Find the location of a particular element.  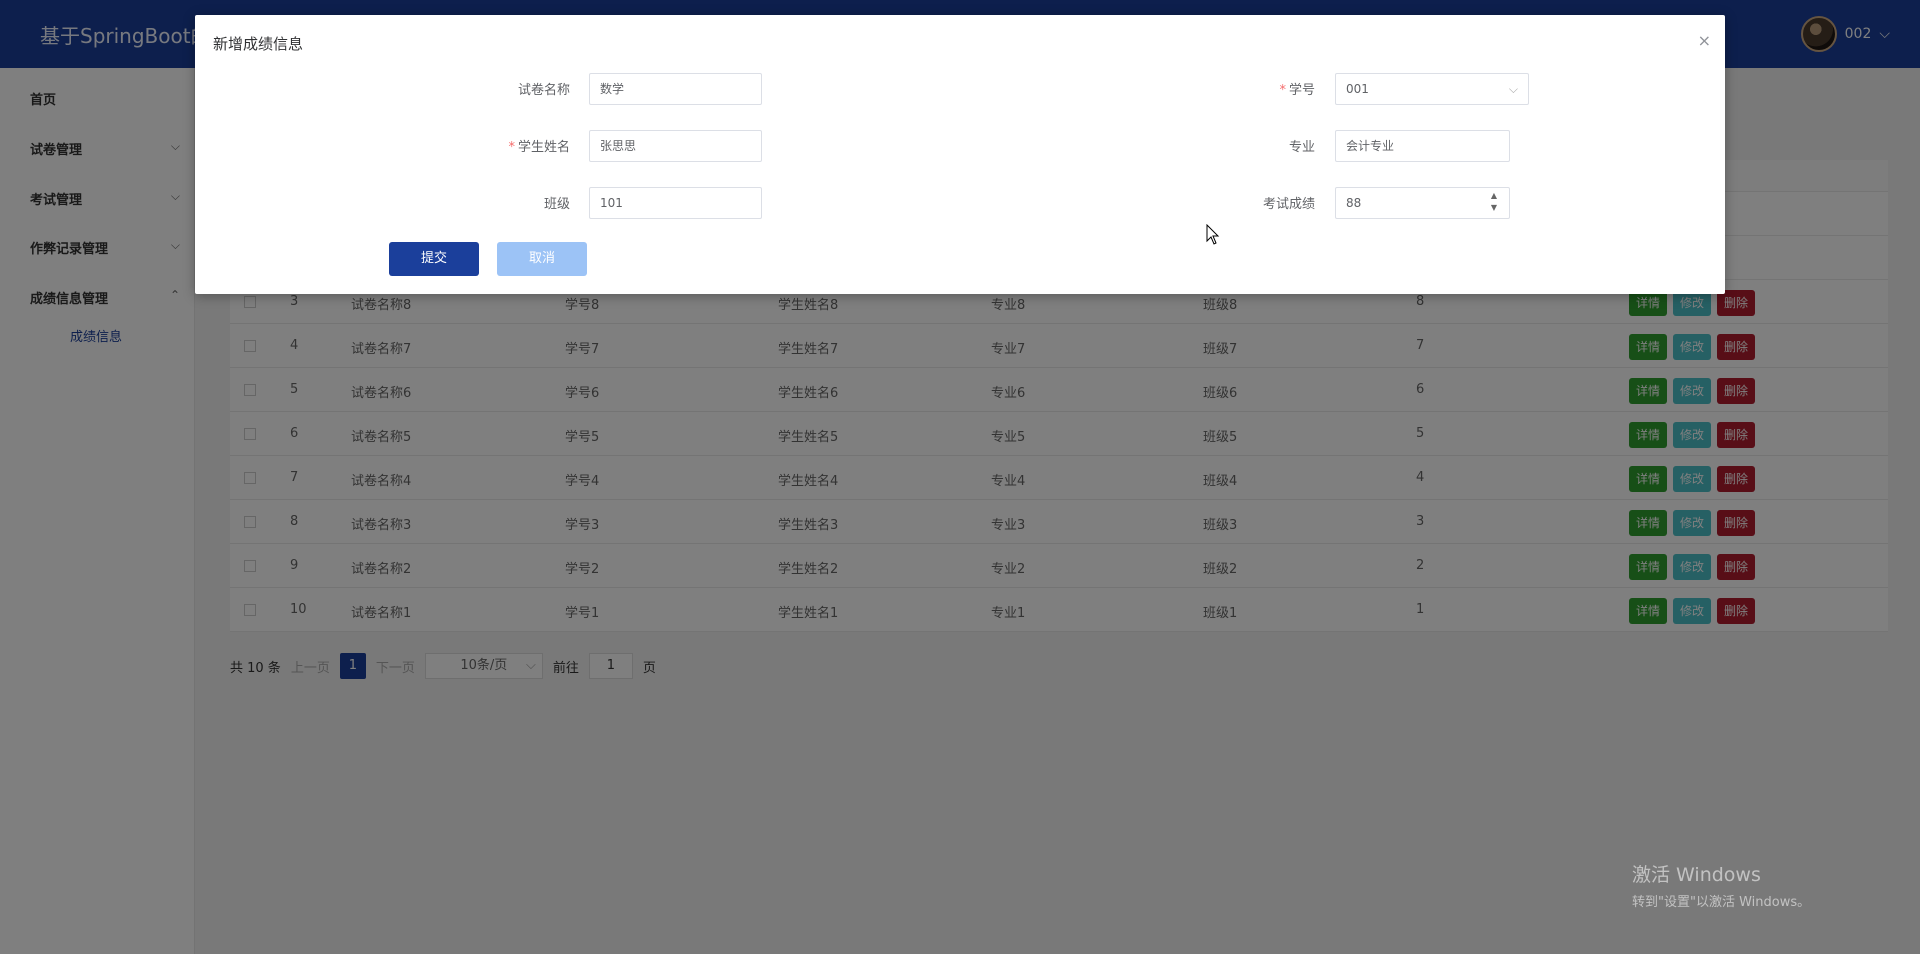

windows-activation-watermark: 激活 Windows 转到"设置"以激活 Windows。 is located at coordinates (1721, 887).